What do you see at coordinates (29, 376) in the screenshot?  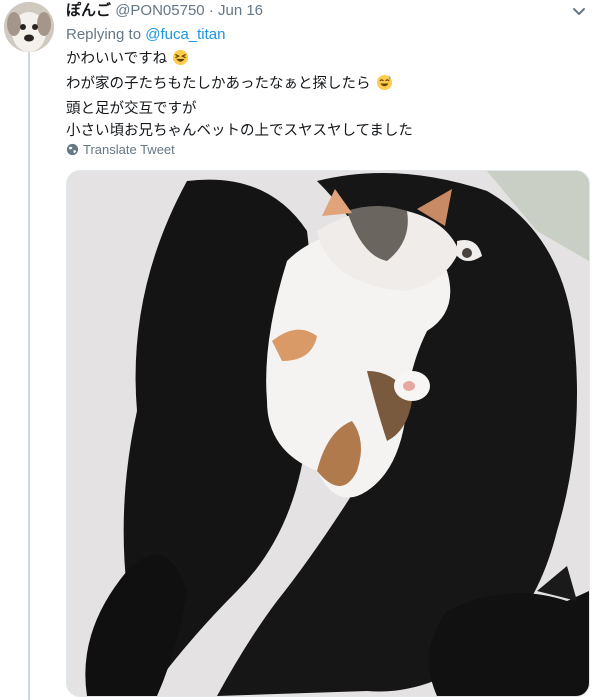 I see `thread-line` at bounding box center [29, 376].